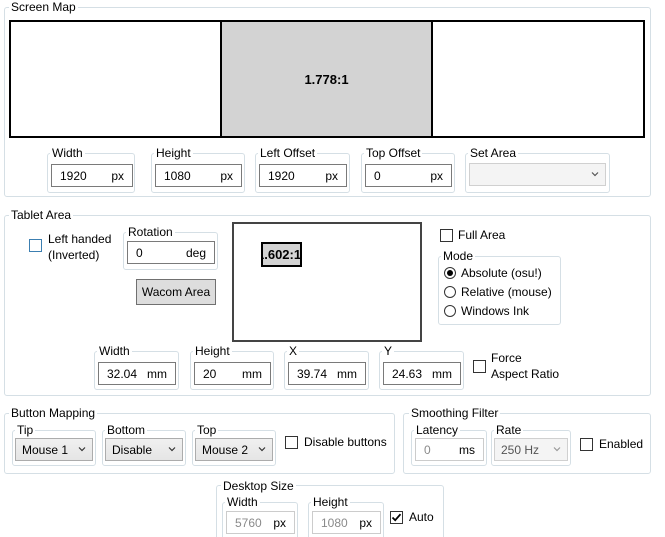  Describe the element at coordinates (393, 153) in the screenshot. I see `top-offset-label: Top Offset` at that location.